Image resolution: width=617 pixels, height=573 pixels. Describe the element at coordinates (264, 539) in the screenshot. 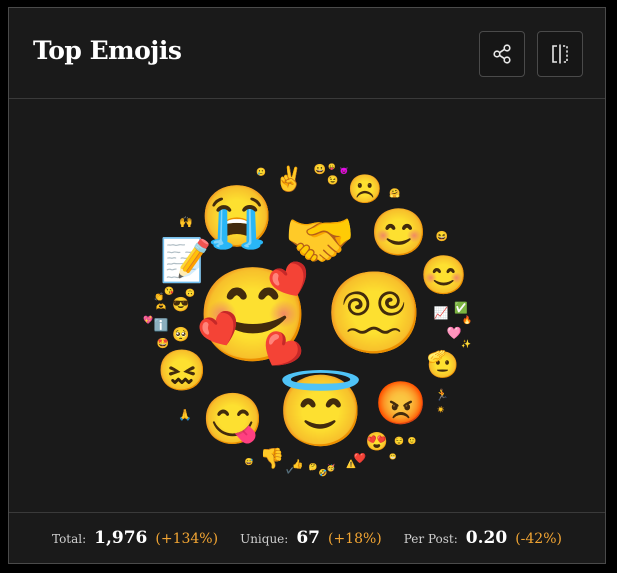

I see `stat-unique-label: Unique:` at that location.